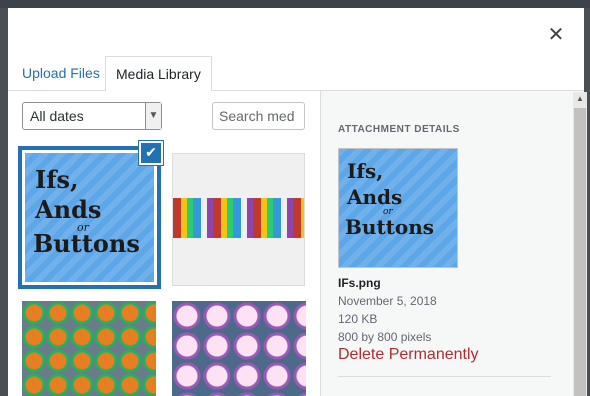 The image size is (590, 396). Describe the element at coordinates (390, 227) in the screenshot. I see `details-logo-line-4: Buttons` at that location.